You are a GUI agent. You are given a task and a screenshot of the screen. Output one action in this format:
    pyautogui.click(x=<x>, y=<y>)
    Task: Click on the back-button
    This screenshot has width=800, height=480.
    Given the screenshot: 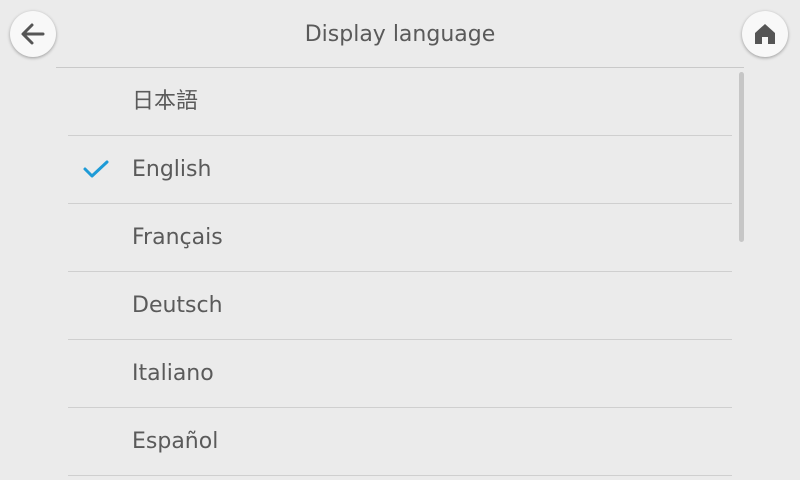 What is the action you would take?
    pyautogui.click(x=33, y=34)
    